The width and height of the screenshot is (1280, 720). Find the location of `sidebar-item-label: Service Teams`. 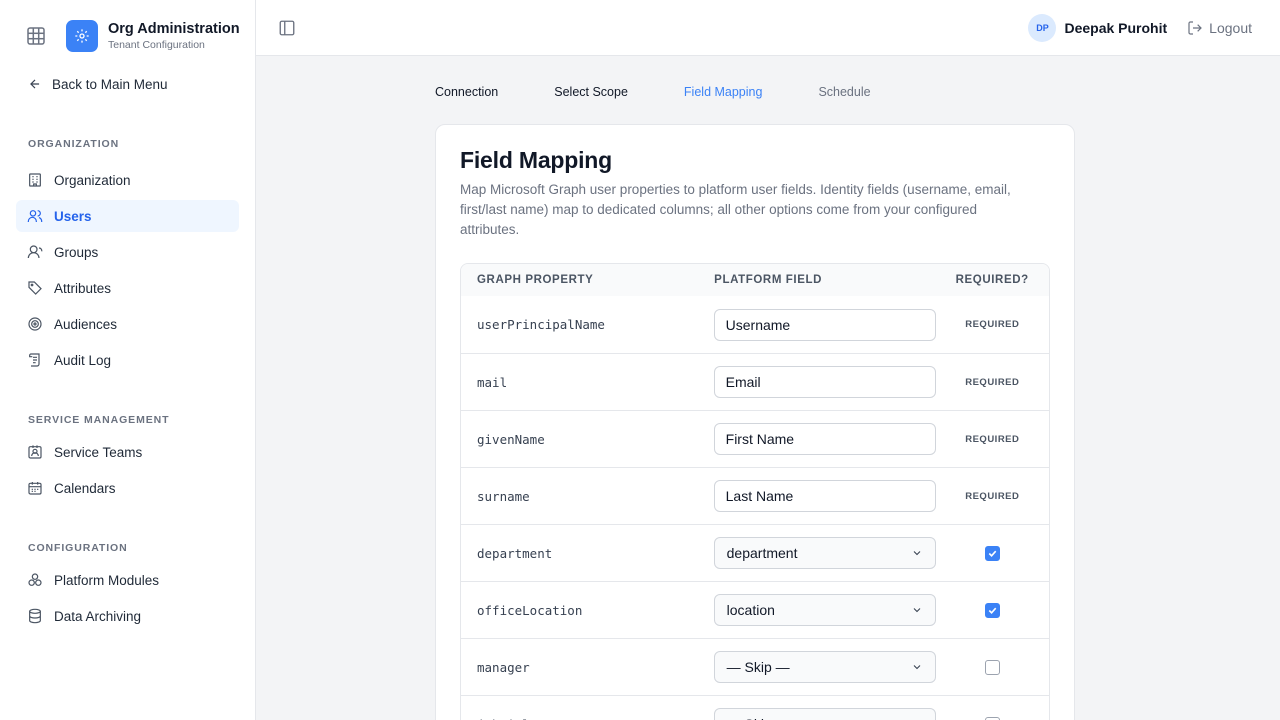

sidebar-item-label: Service Teams is located at coordinates (98, 452).